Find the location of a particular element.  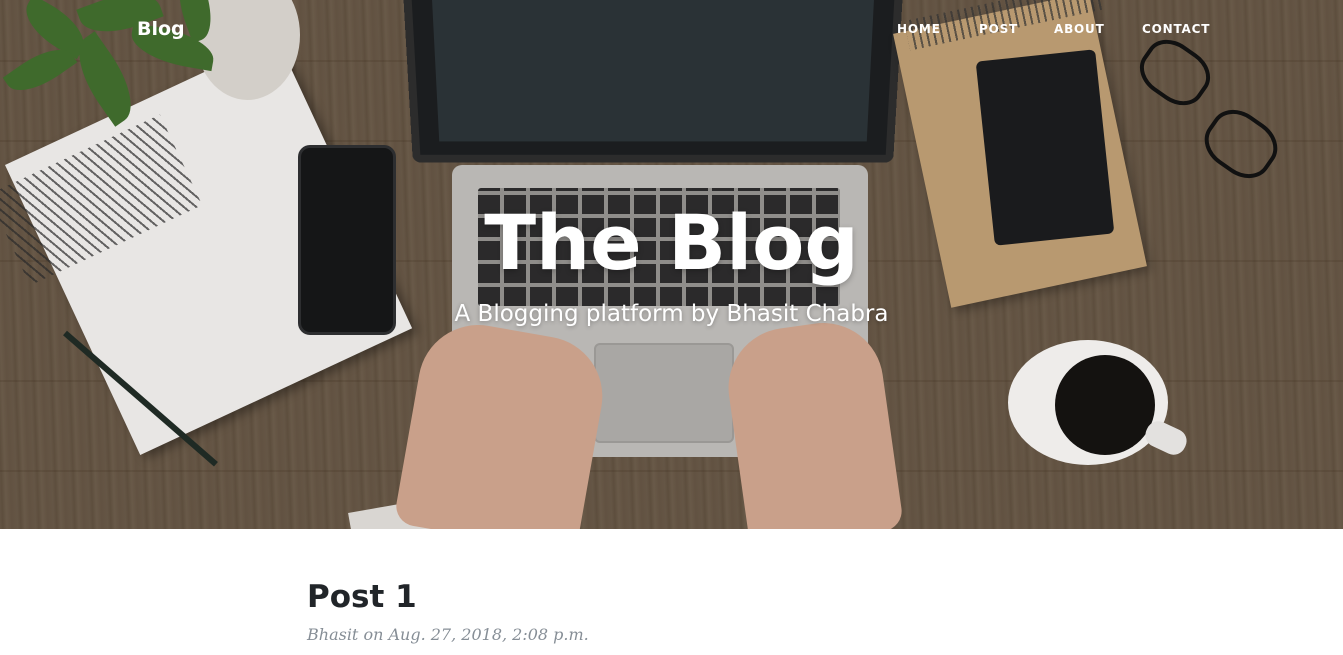

post-meta: Bhasit on Aug. 27, 2018, 2:08 p.m. is located at coordinates (448, 634).